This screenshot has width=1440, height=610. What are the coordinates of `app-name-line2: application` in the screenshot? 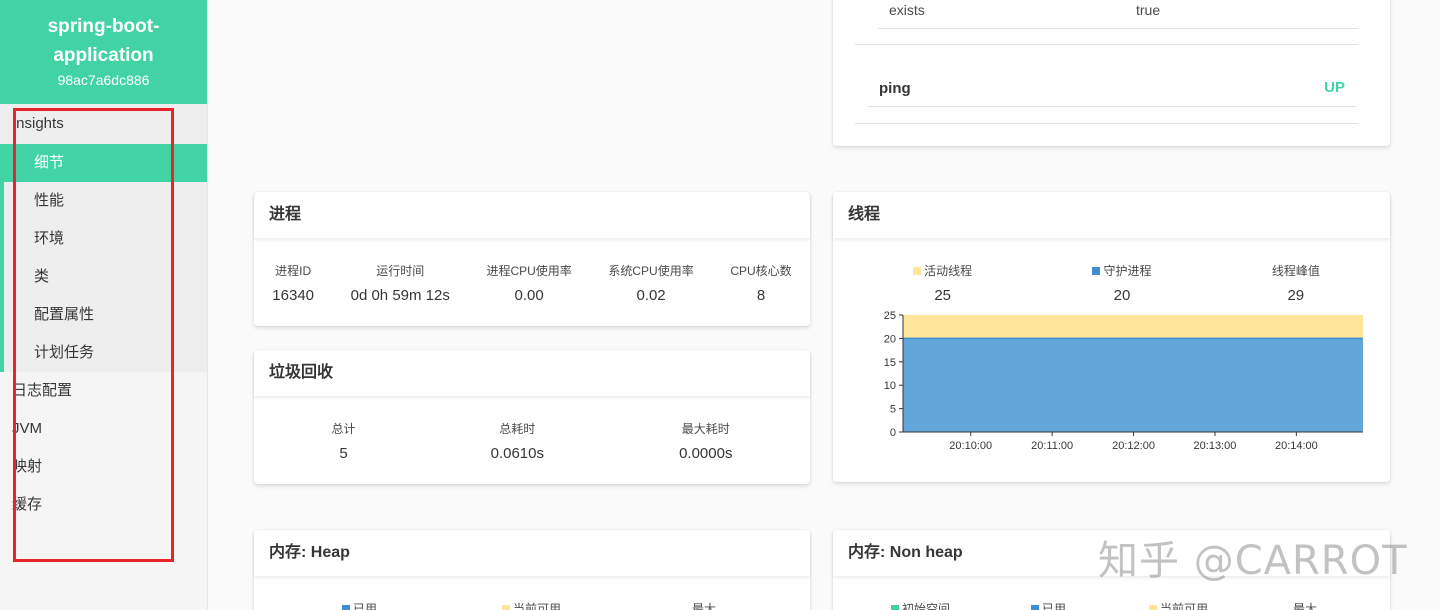 It's located at (103, 55).